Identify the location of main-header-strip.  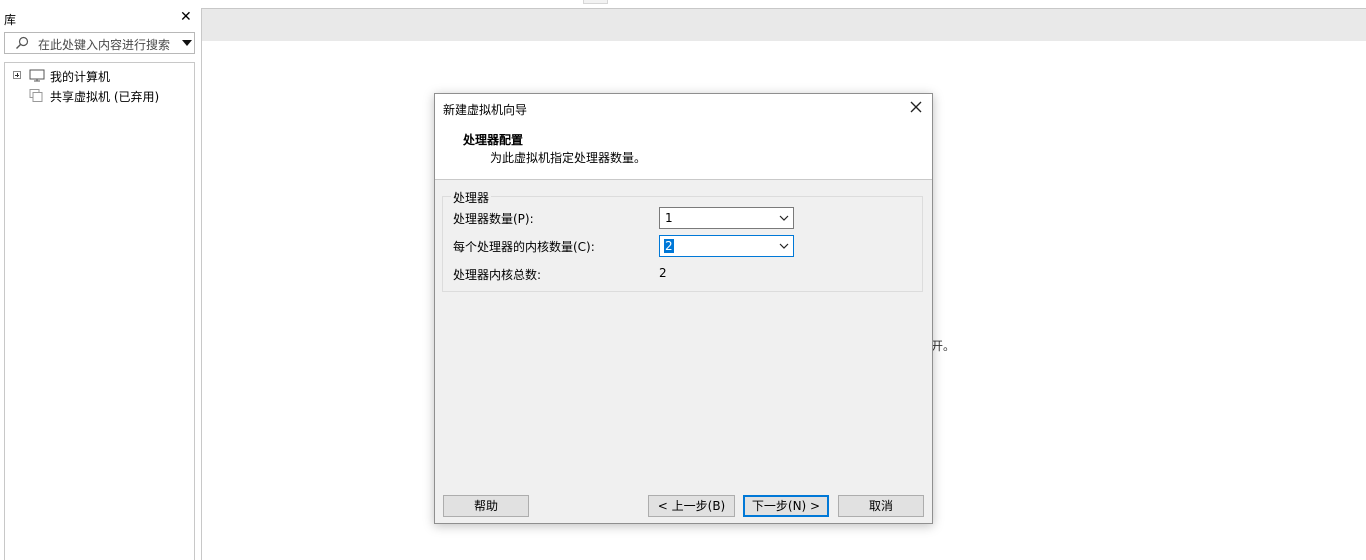
(784, 25).